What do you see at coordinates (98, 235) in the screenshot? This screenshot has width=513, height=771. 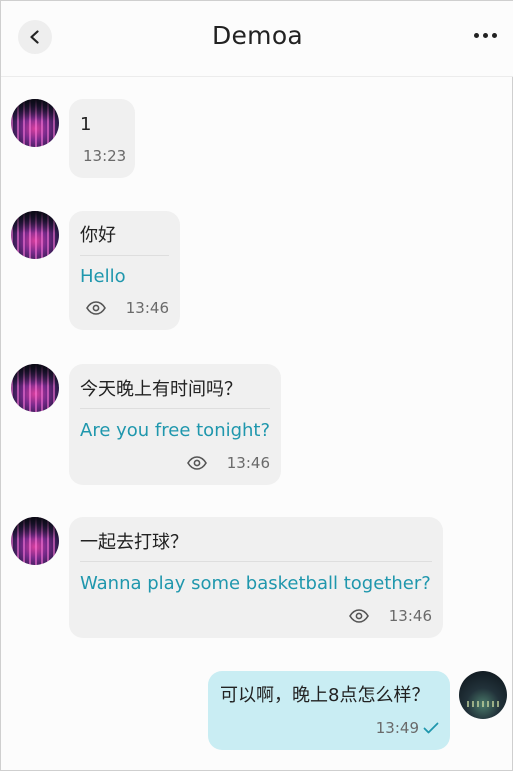 I see `message-text: 你好` at bounding box center [98, 235].